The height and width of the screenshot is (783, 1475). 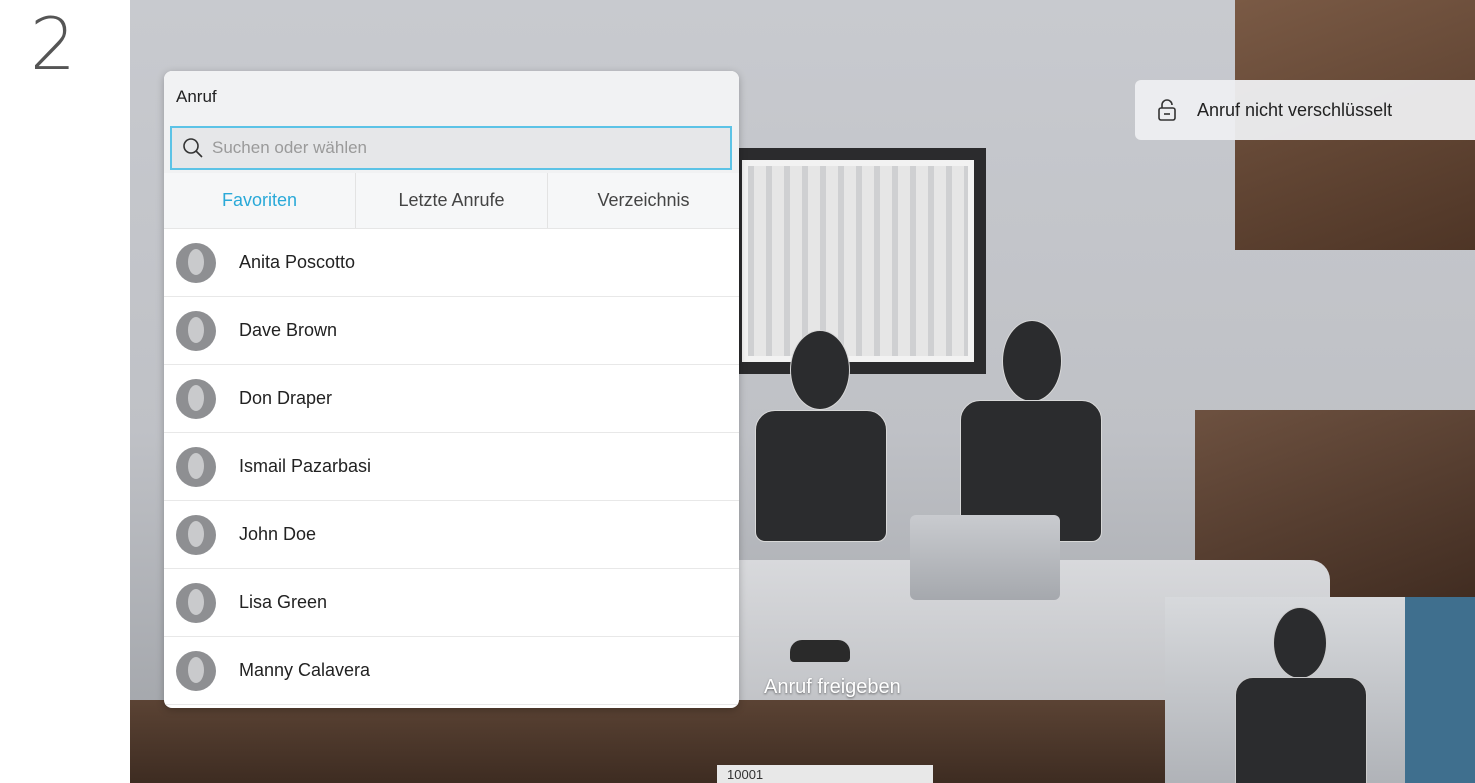 I want to click on list-item: Manny Calavera, so click(x=451, y=671).